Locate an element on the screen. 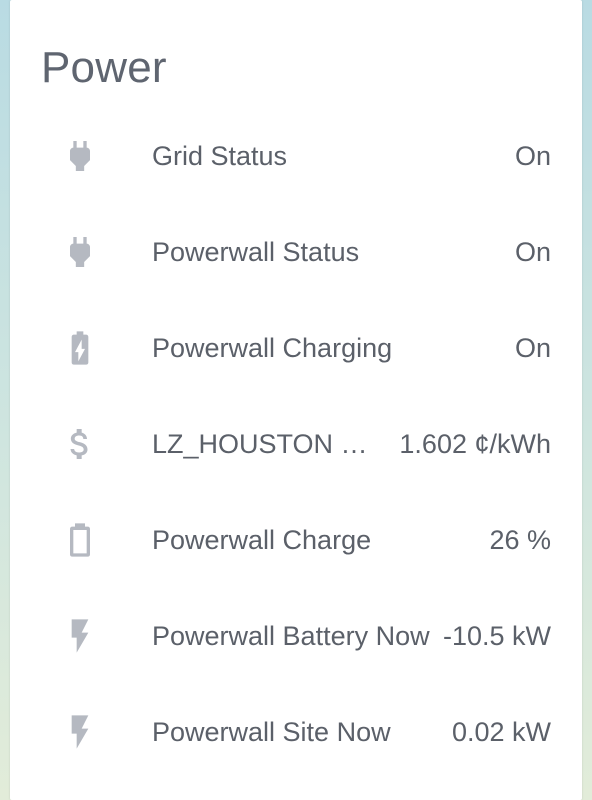  entity-row-powerwall-charge: Powerwall Charge 26 % is located at coordinates (296, 540).